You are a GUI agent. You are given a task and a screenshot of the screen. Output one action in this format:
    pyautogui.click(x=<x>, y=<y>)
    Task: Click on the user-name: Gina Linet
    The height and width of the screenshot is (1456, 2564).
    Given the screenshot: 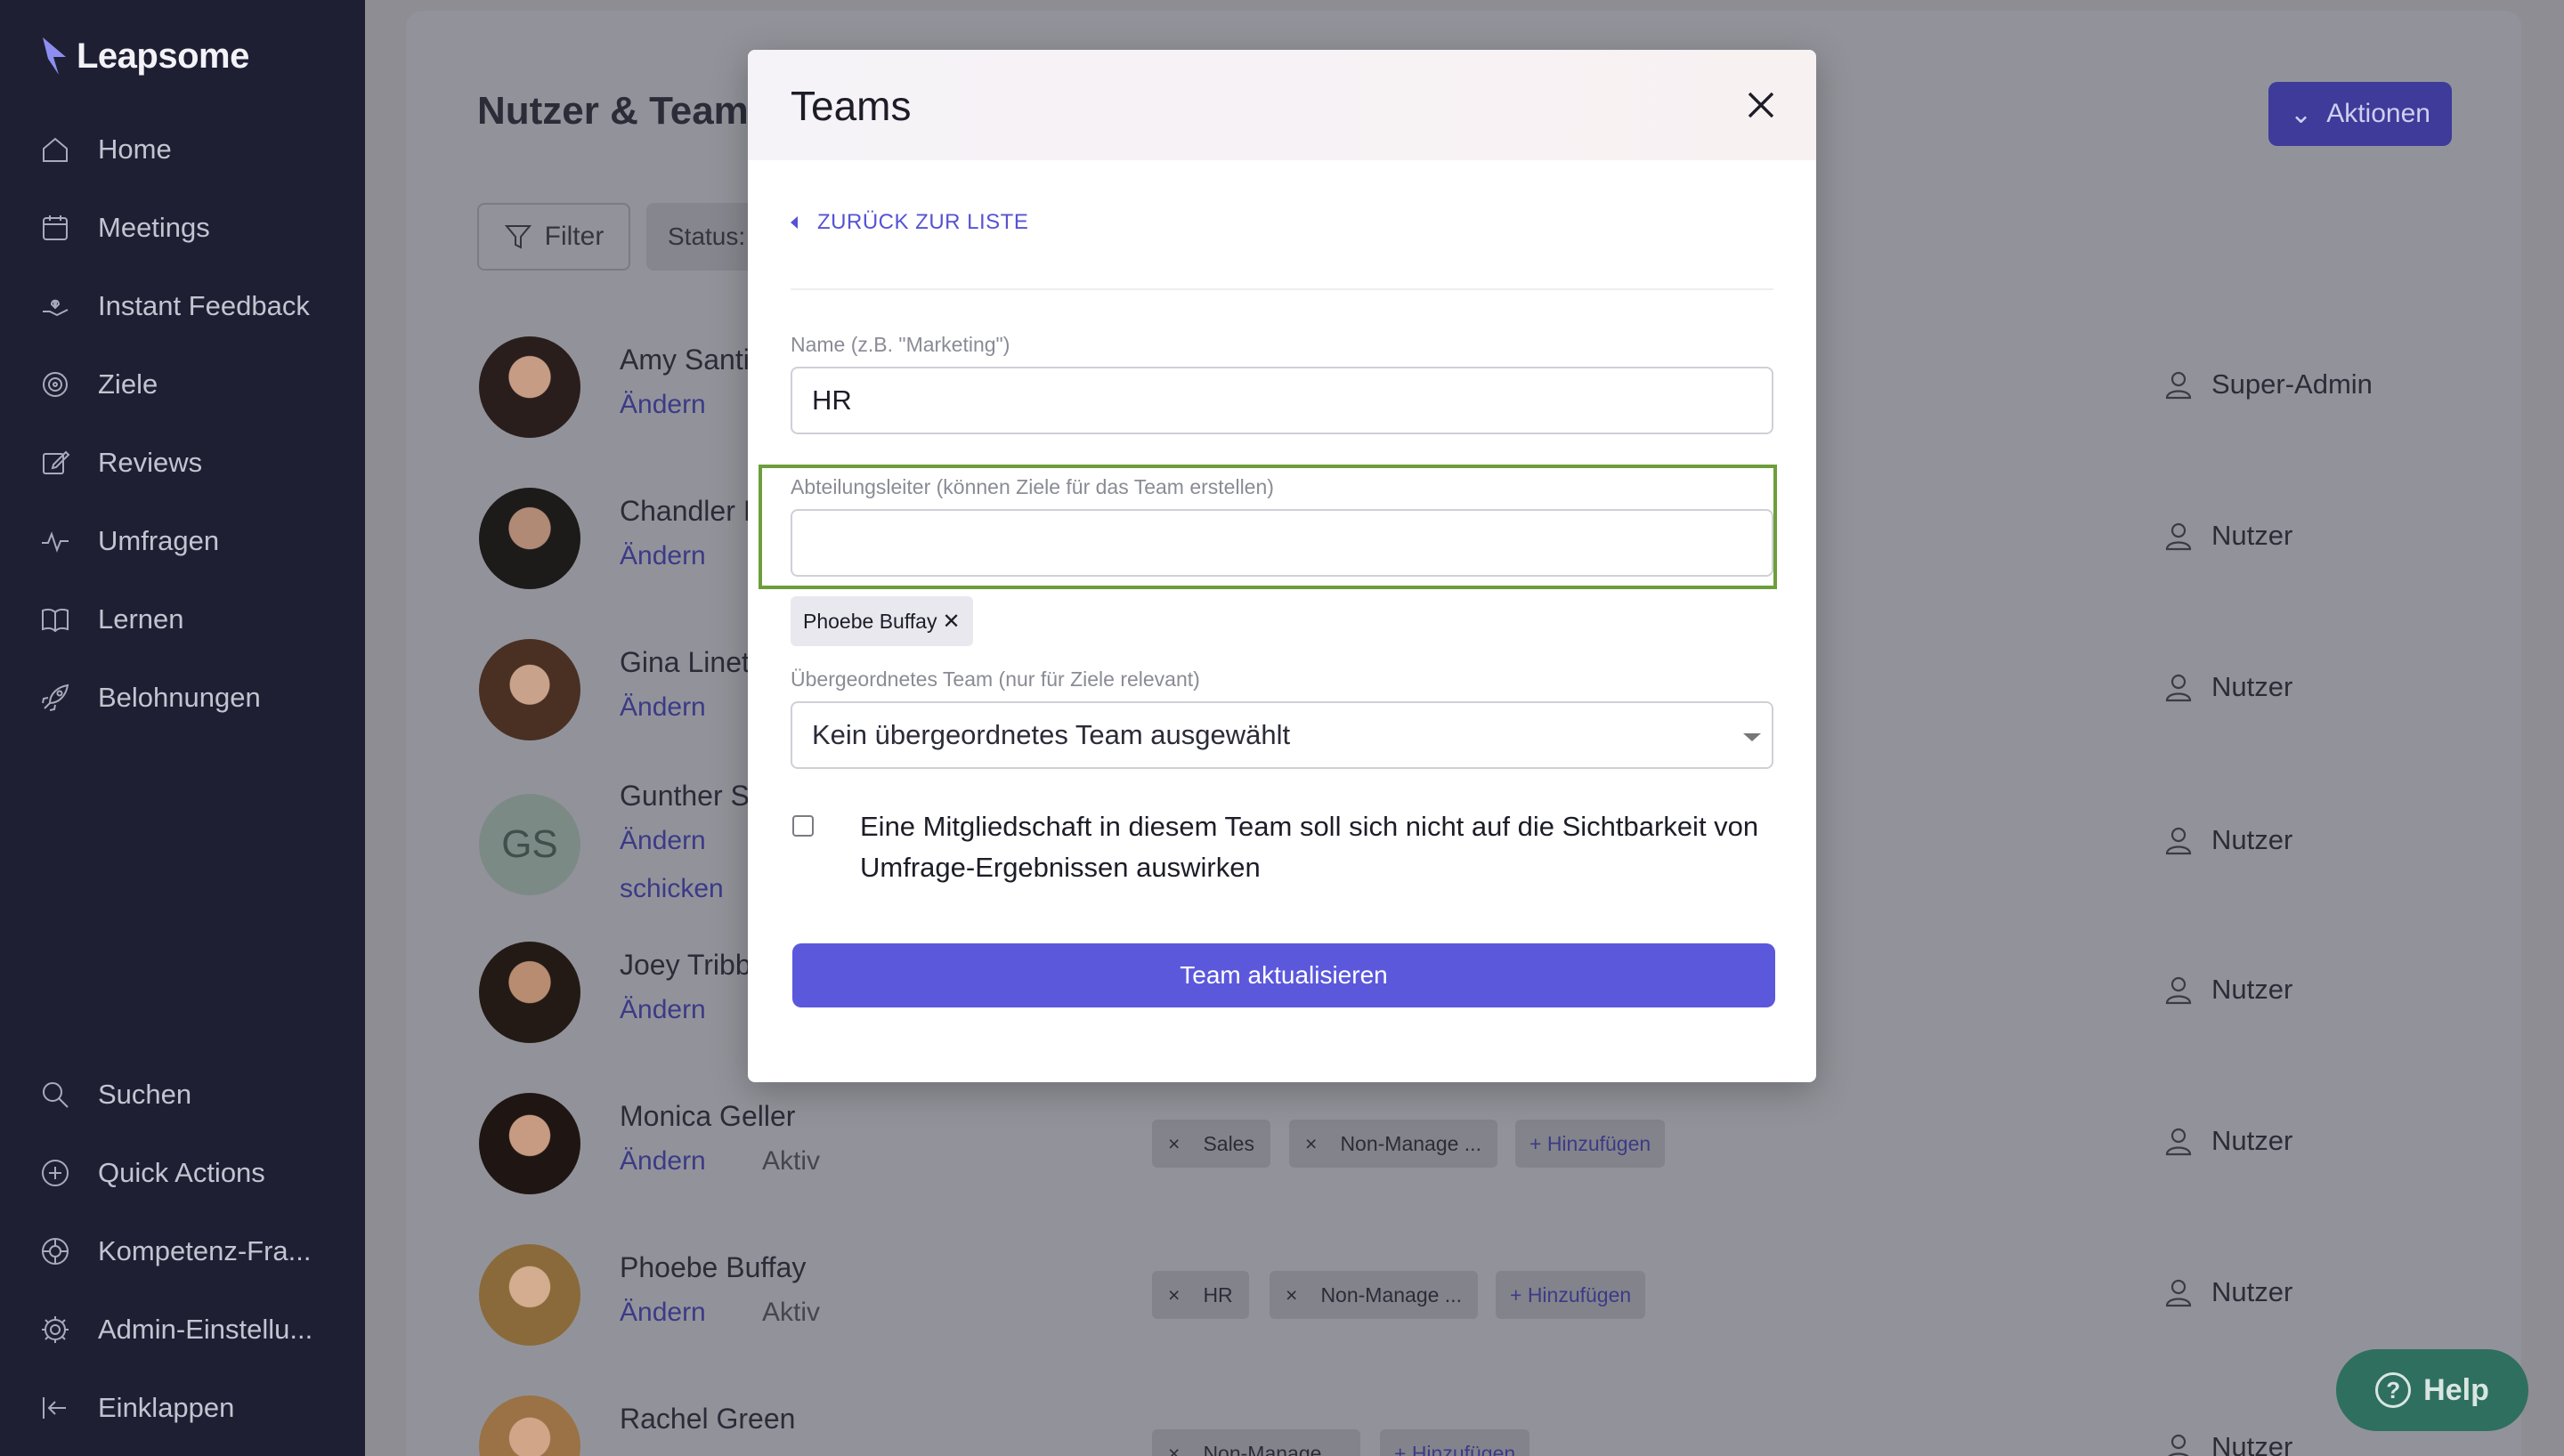 What is the action you would take?
    pyautogui.click(x=685, y=662)
    